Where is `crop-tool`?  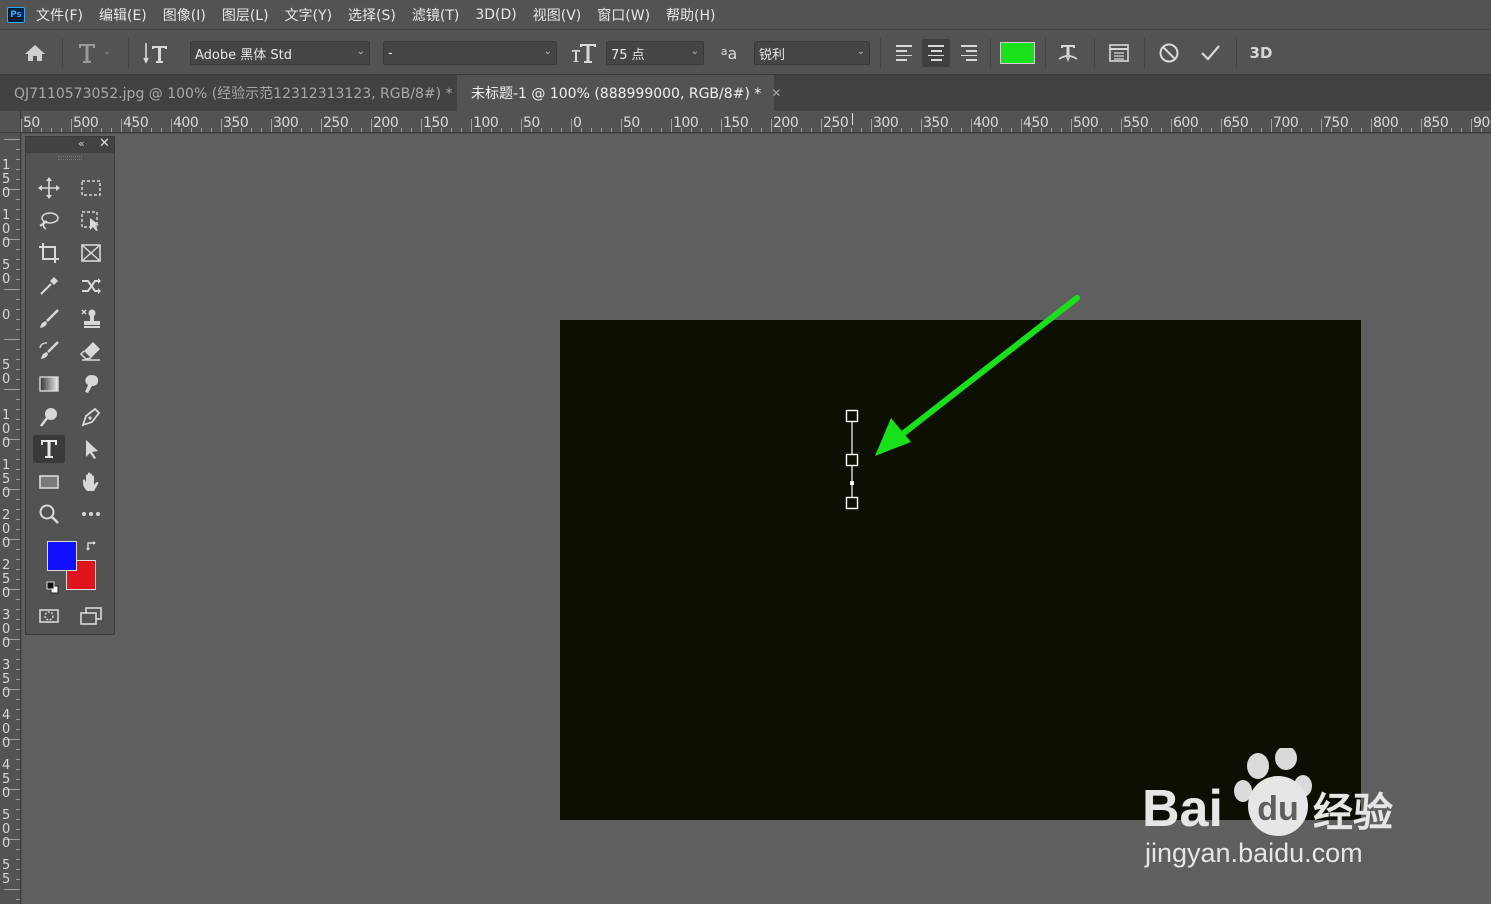
crop-tool is located at coordinates (49, 253).